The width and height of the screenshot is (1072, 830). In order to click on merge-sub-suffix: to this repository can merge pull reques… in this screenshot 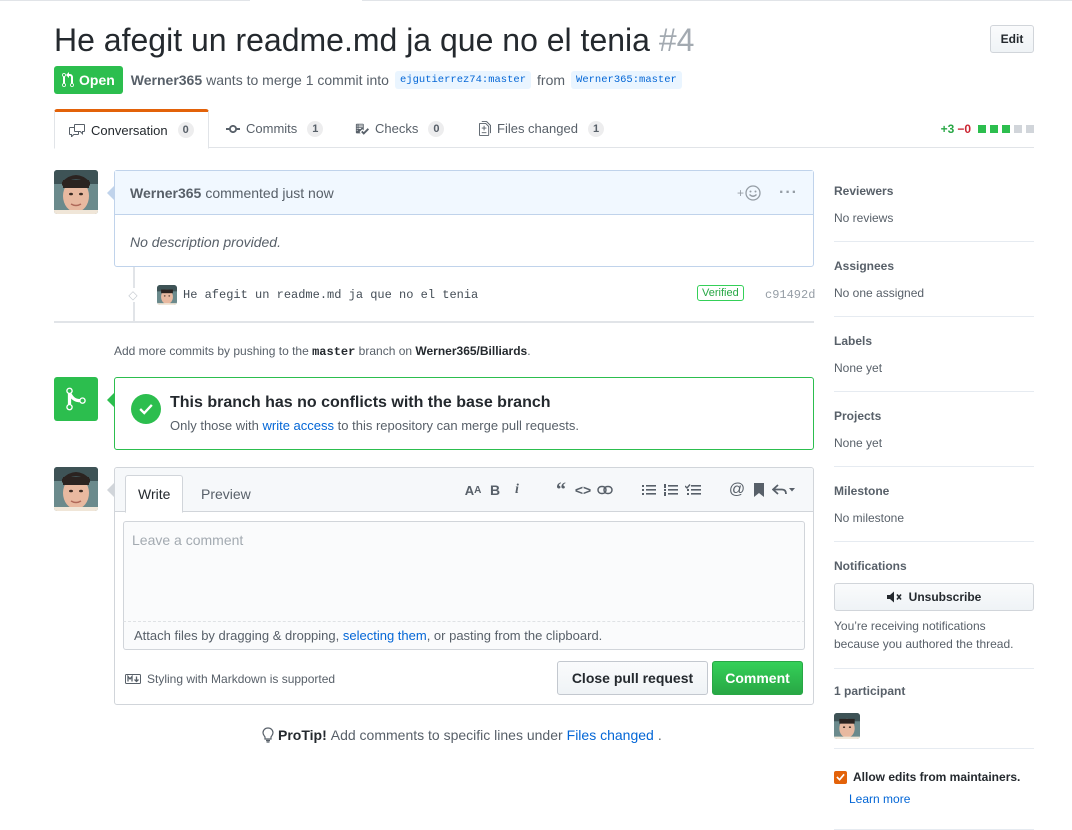, I will do `click(458, 425)`.